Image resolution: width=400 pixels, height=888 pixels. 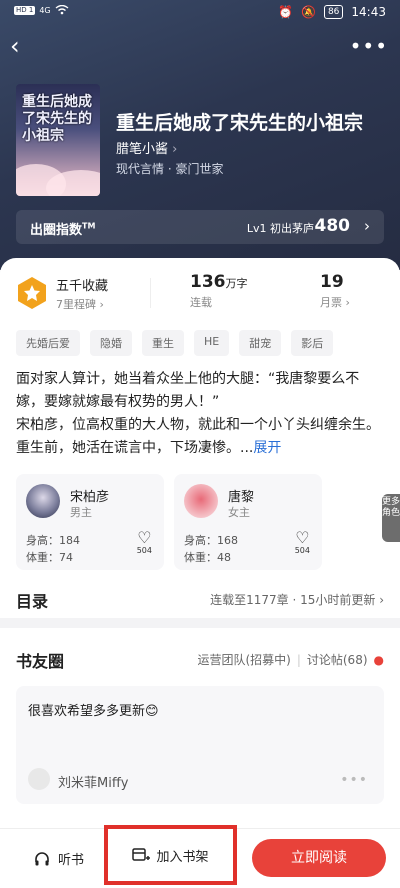 I want to click on genre-label: 现代言情 · 豪门世家, so click(x=170, y=169).